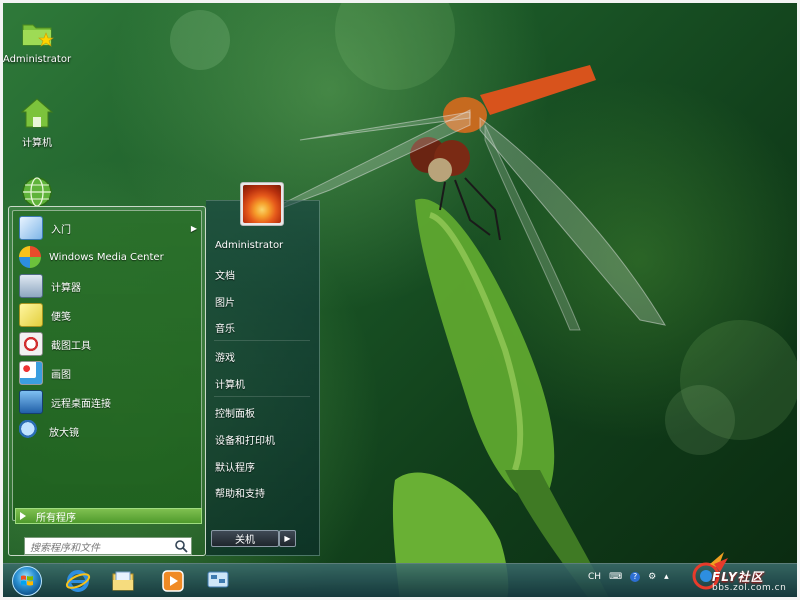 This screenshot has width=800, height=600. Describe the element at coordinates (56, 518) in the screenshot. I see `all-programs-label: 所有程序` at that location.